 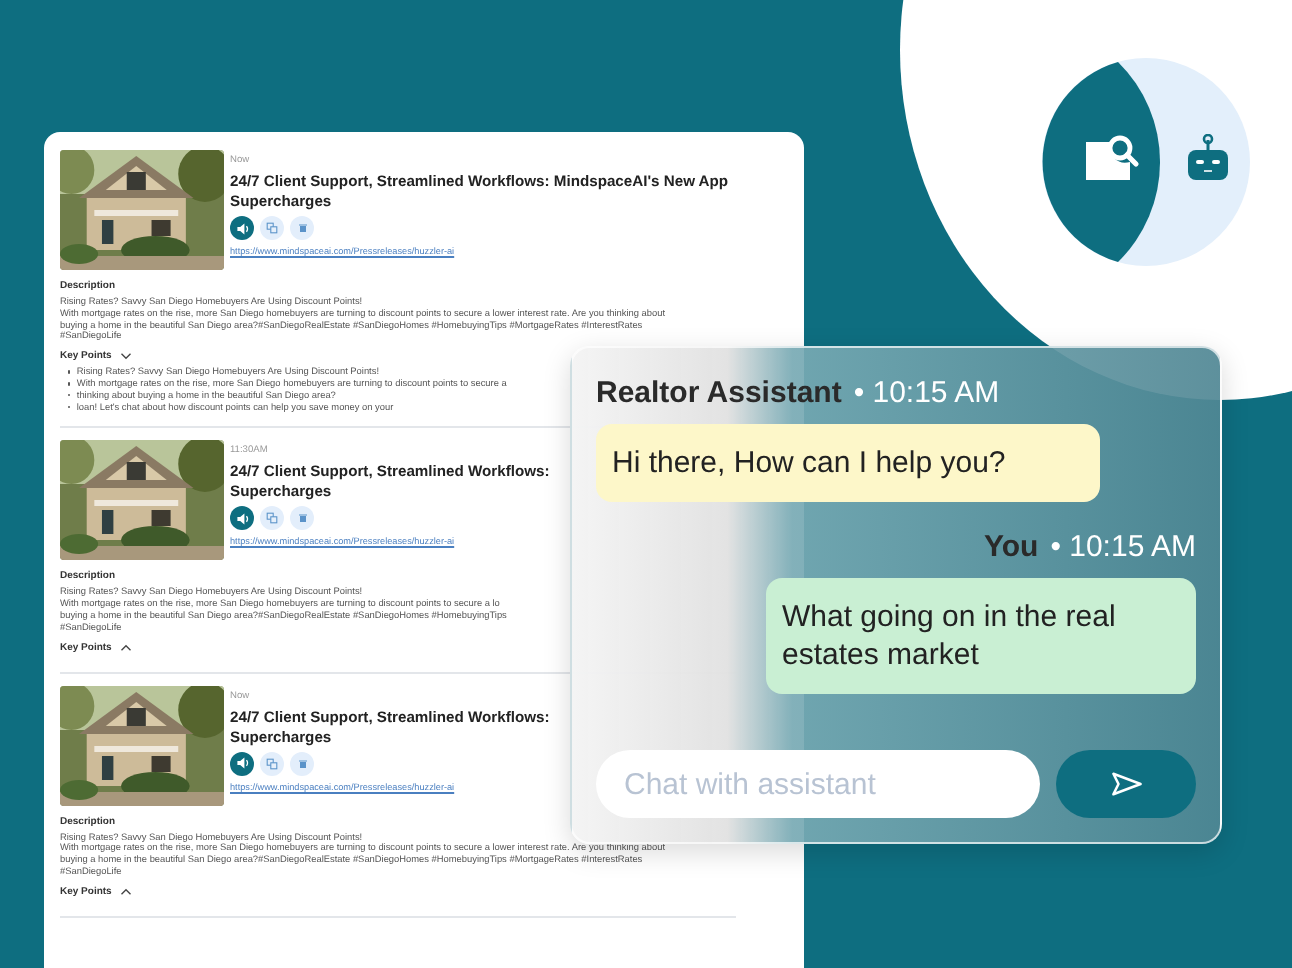 I want to click on send-button, so click(x=1126, y=784).